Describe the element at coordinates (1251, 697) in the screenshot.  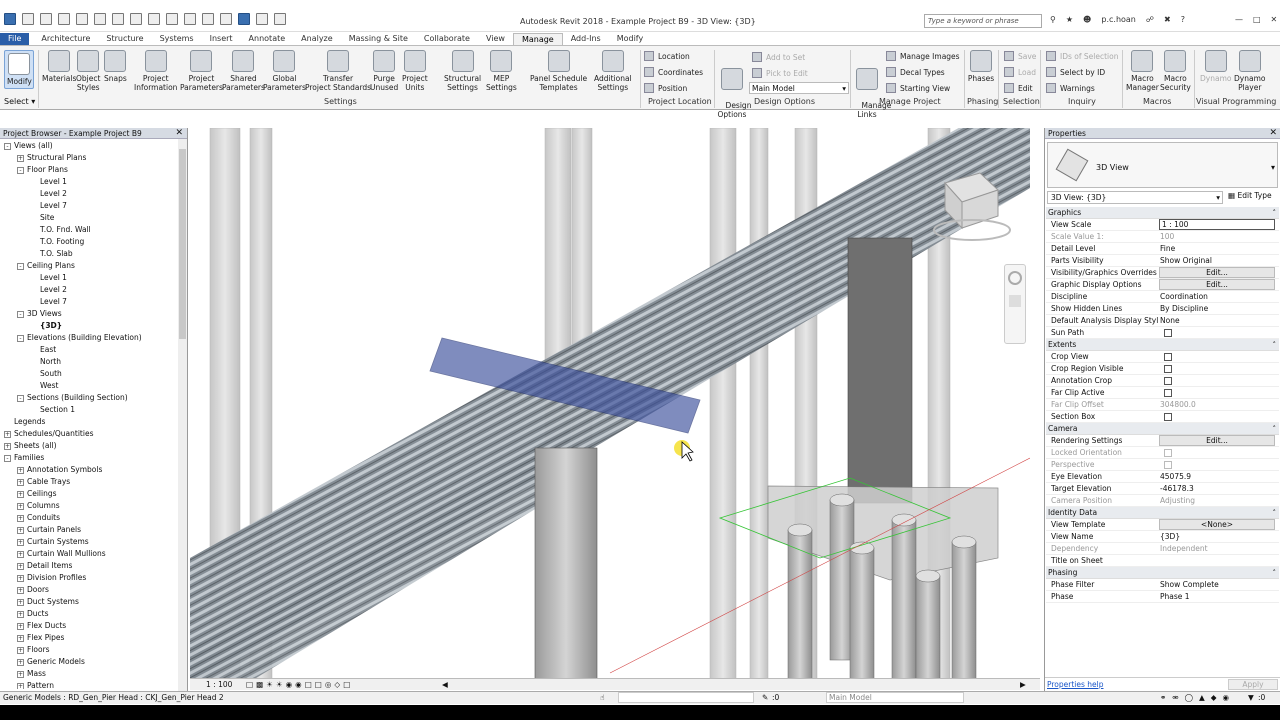
I see `filter-icon: ▼` at that location.